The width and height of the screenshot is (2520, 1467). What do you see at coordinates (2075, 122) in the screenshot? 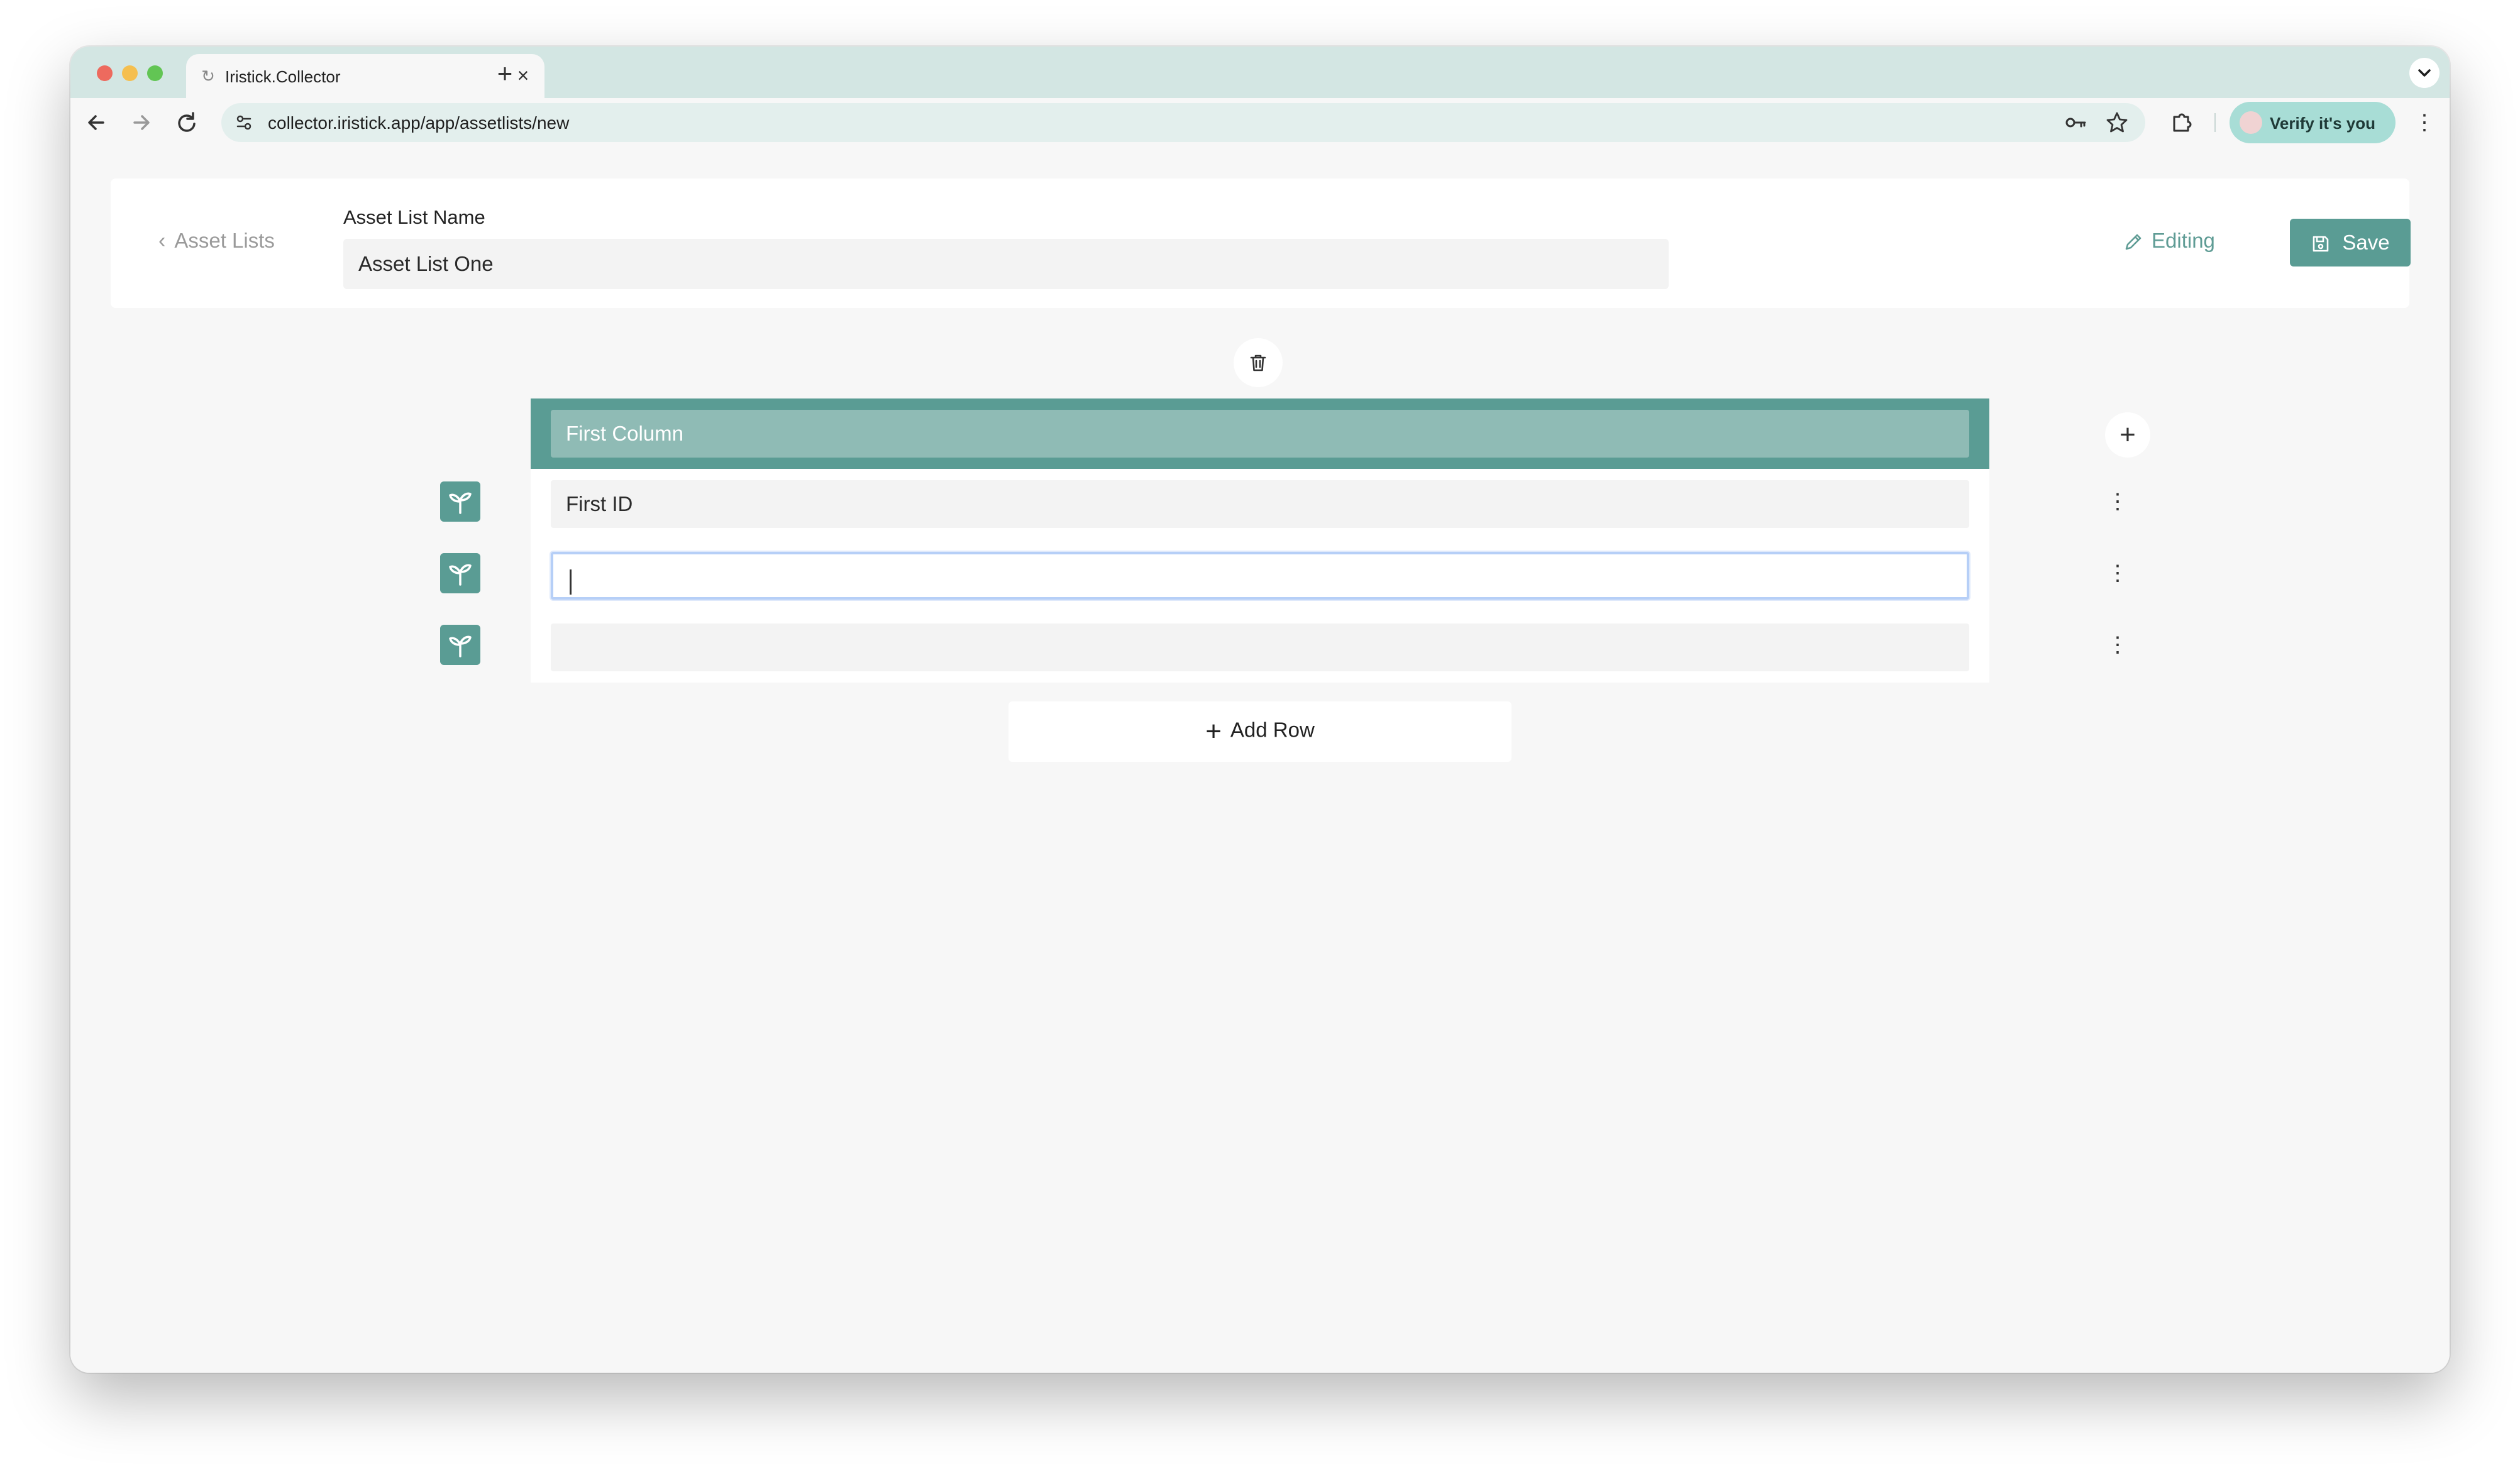
I see `password-key-icon` at bounding box center [2075, 122].